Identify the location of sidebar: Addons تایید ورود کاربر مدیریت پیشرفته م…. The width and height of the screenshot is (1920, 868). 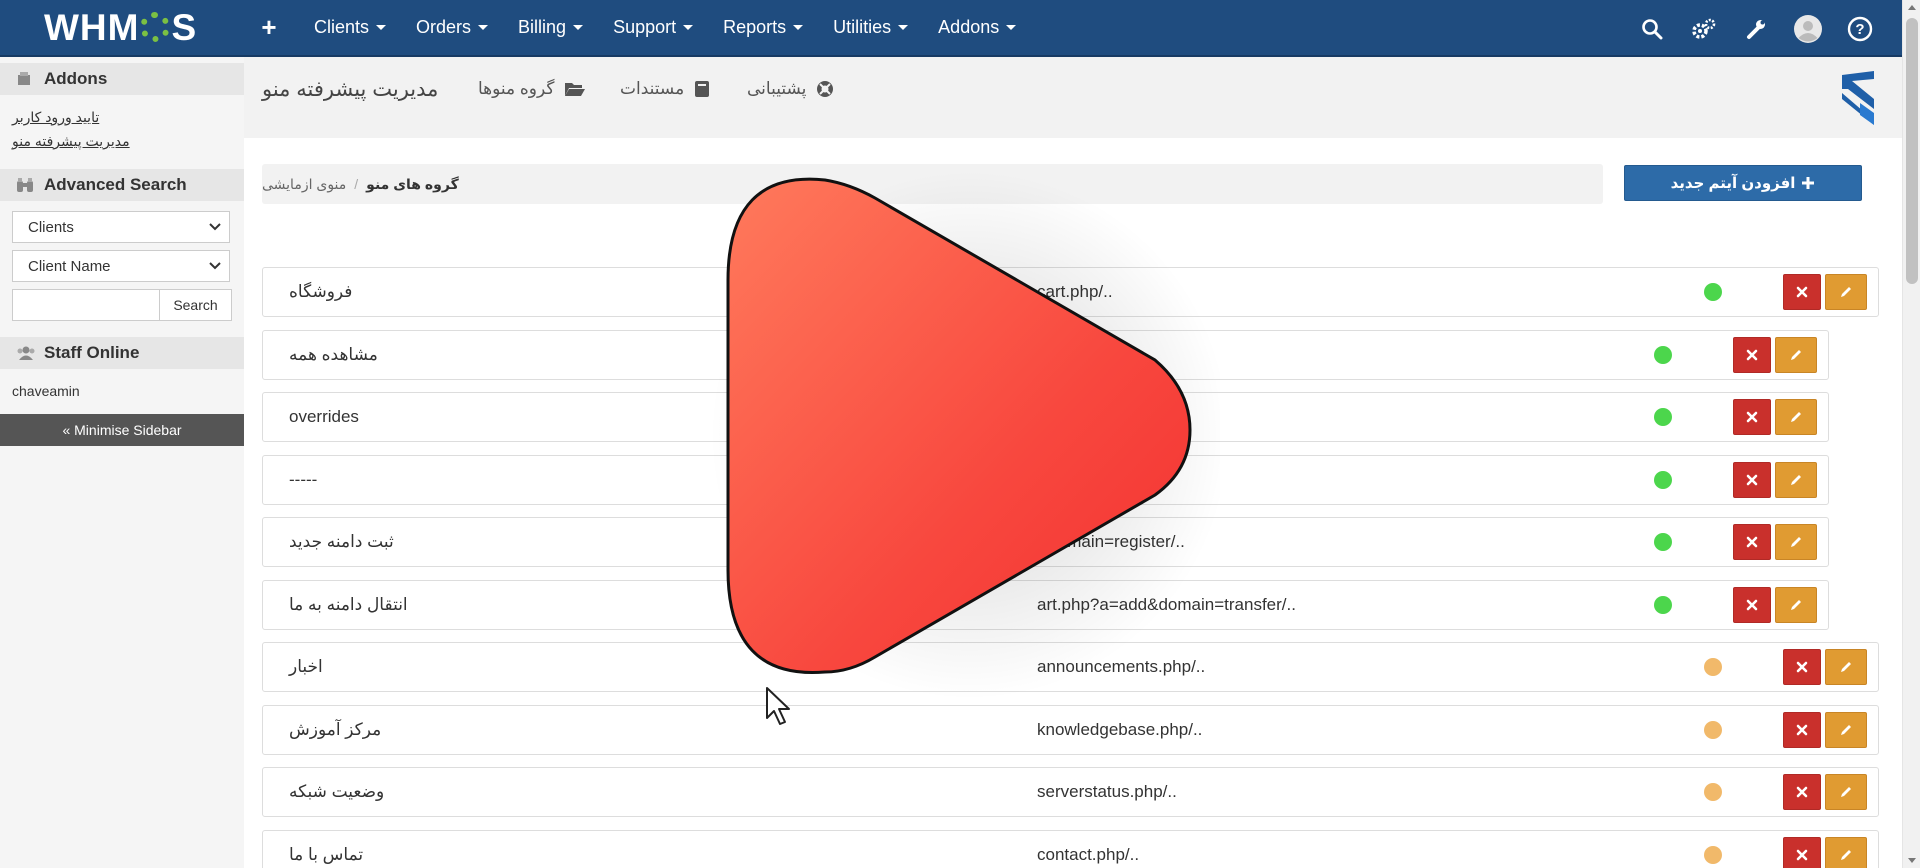
(122, 462).